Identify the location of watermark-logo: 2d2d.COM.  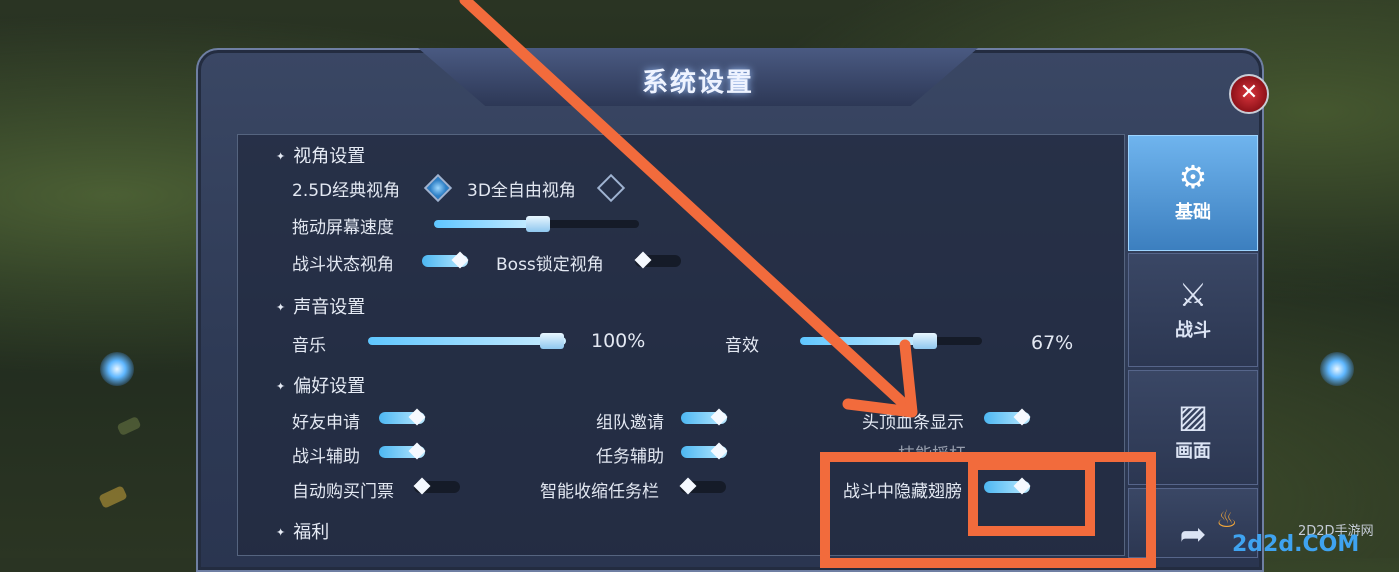
(1296, 544).